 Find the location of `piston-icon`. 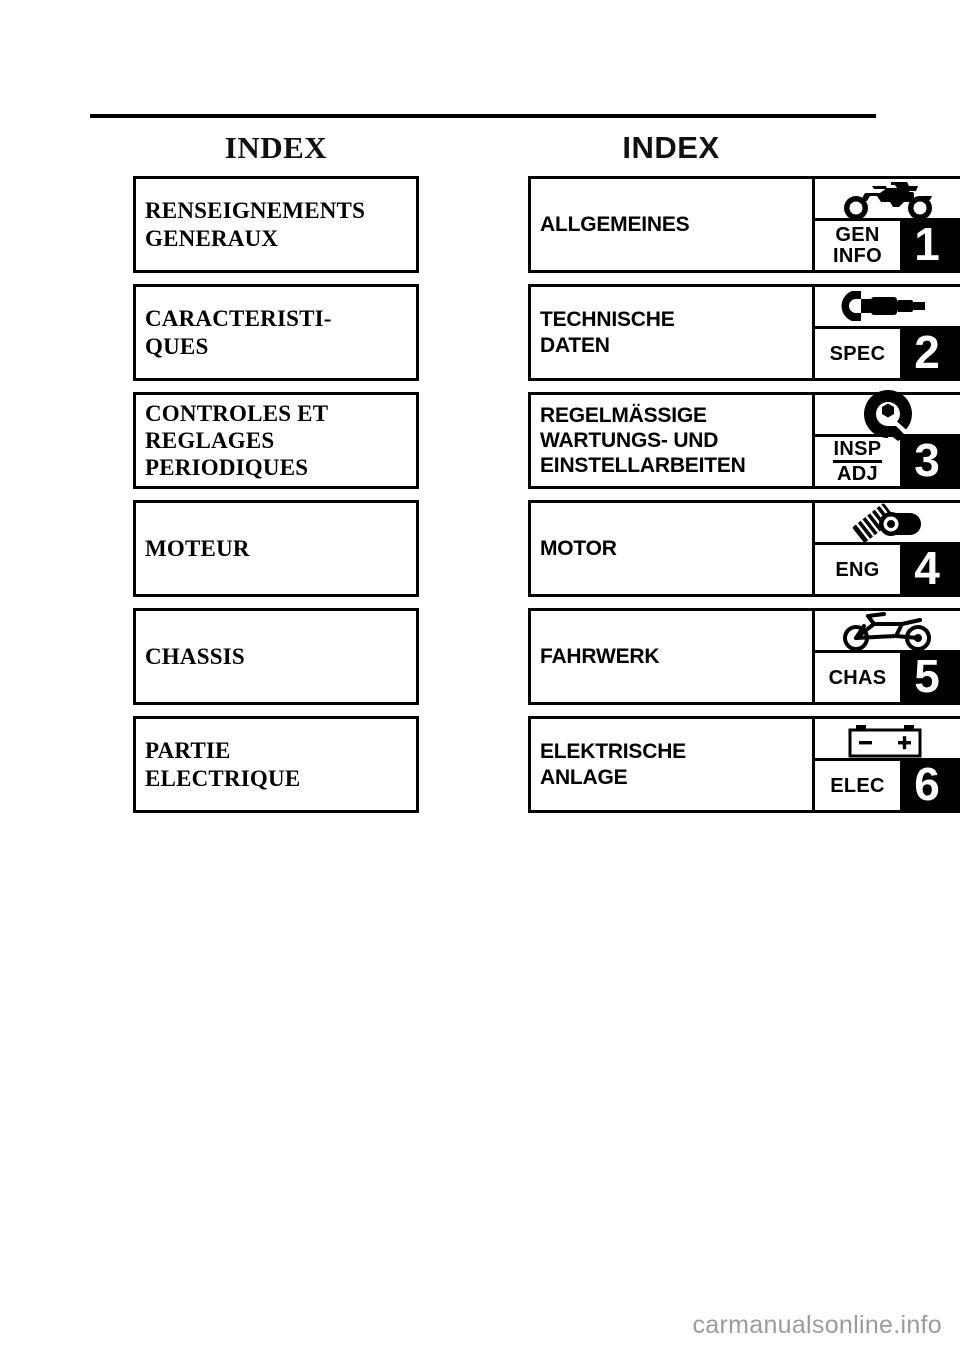

piston-icon is located at coordinates (887, 522).